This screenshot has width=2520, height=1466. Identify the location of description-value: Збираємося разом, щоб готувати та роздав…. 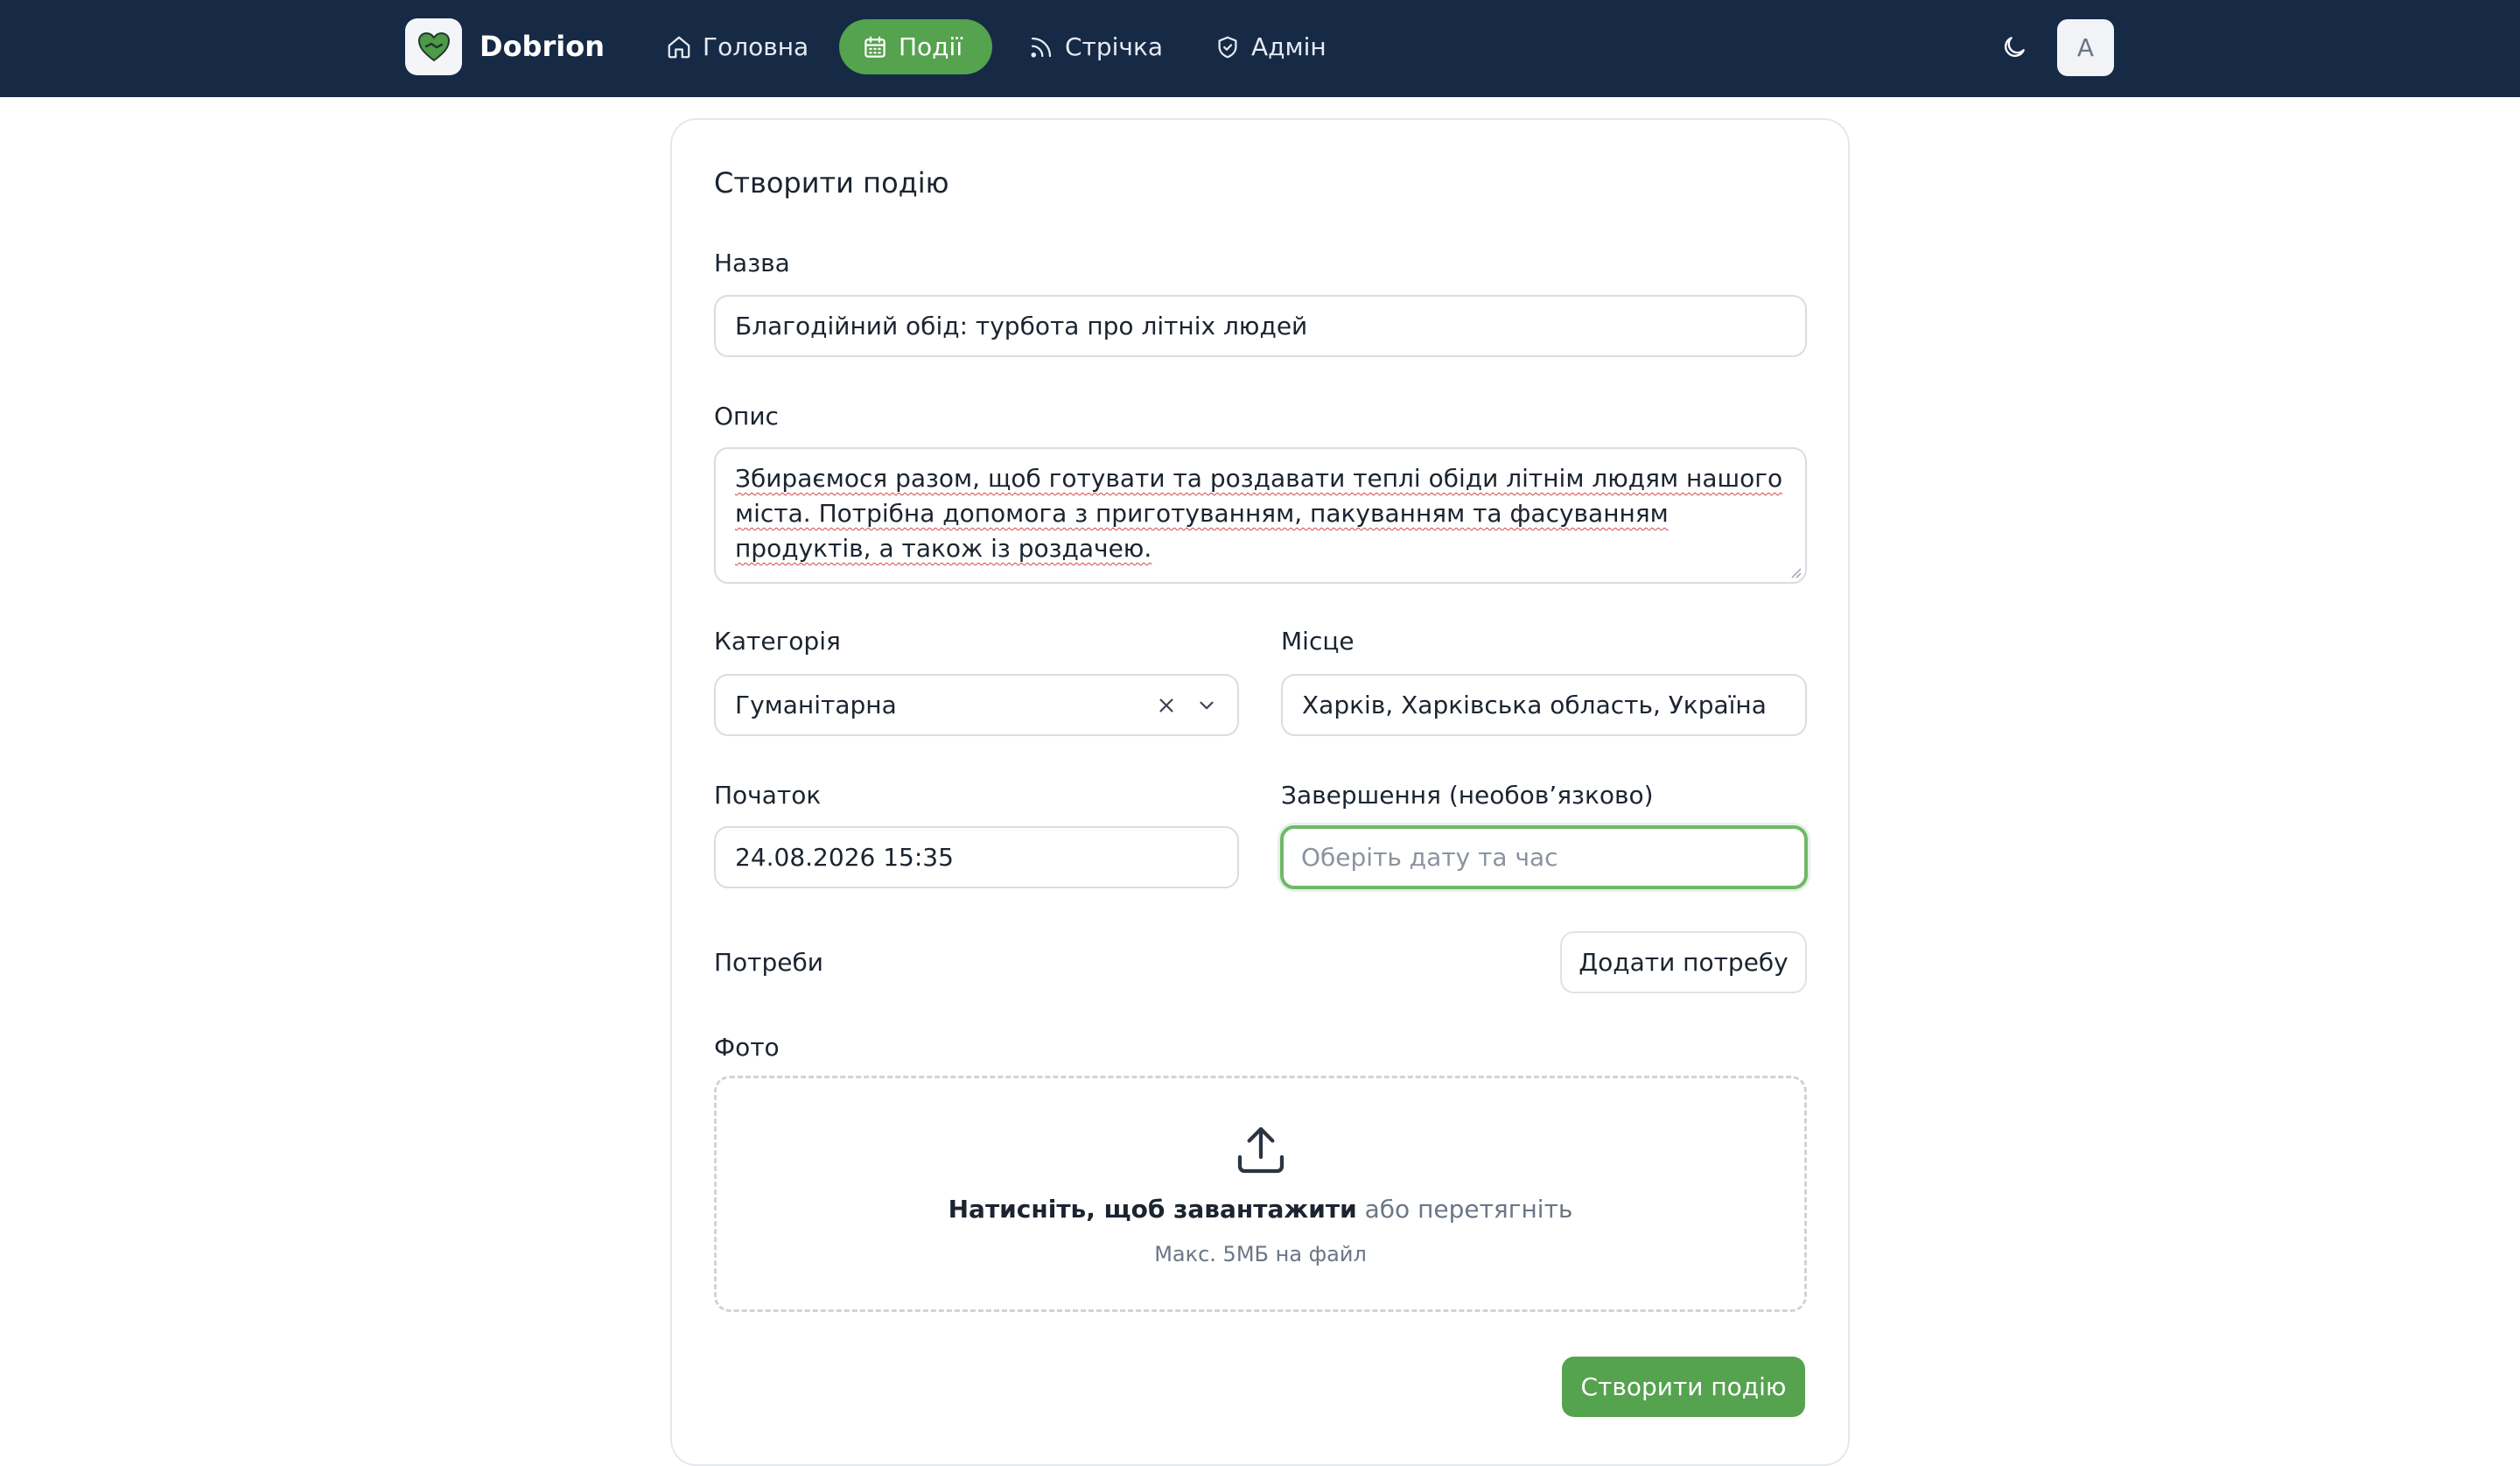
(1259, 513).